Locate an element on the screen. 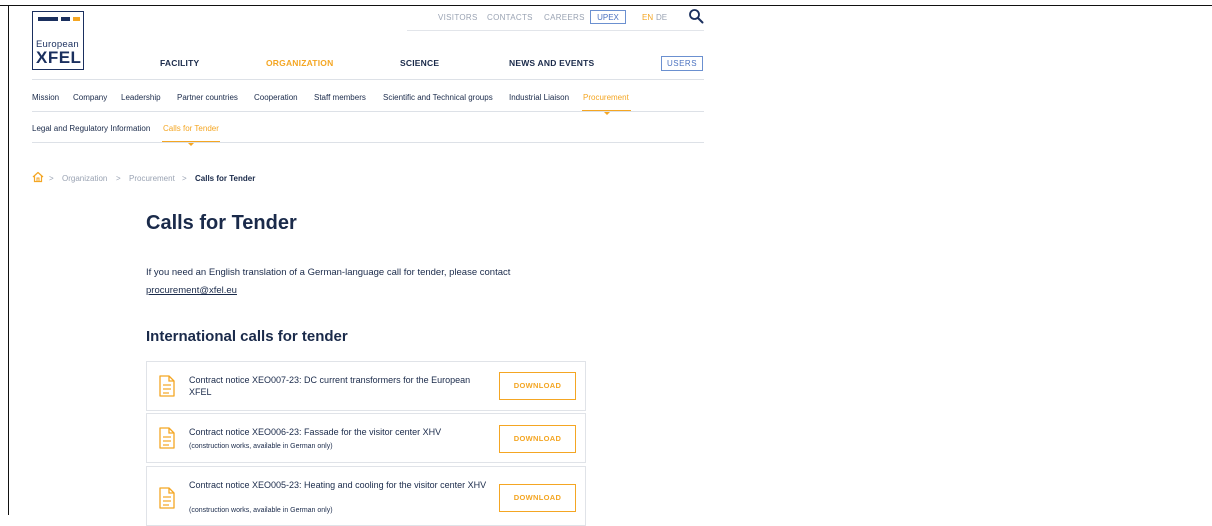 The height and width of the screenshot is (526, 1212). utility-divider is located at coordinates (555, 30).